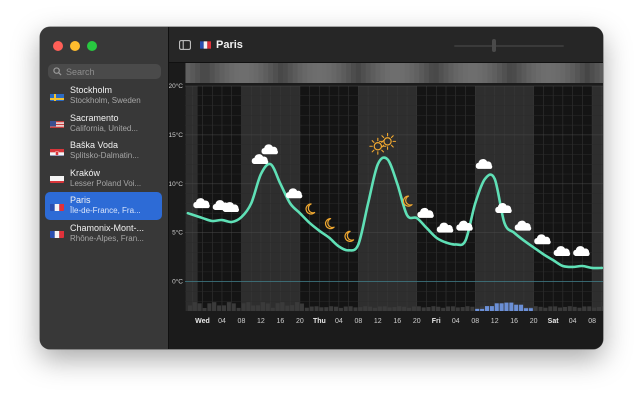 The height and width of the screenshot is (402, 643). What do you see at coordinates (242, 321) in the screenshot?
I see `x-tick-label: 08` at bounding box center [242, 321].